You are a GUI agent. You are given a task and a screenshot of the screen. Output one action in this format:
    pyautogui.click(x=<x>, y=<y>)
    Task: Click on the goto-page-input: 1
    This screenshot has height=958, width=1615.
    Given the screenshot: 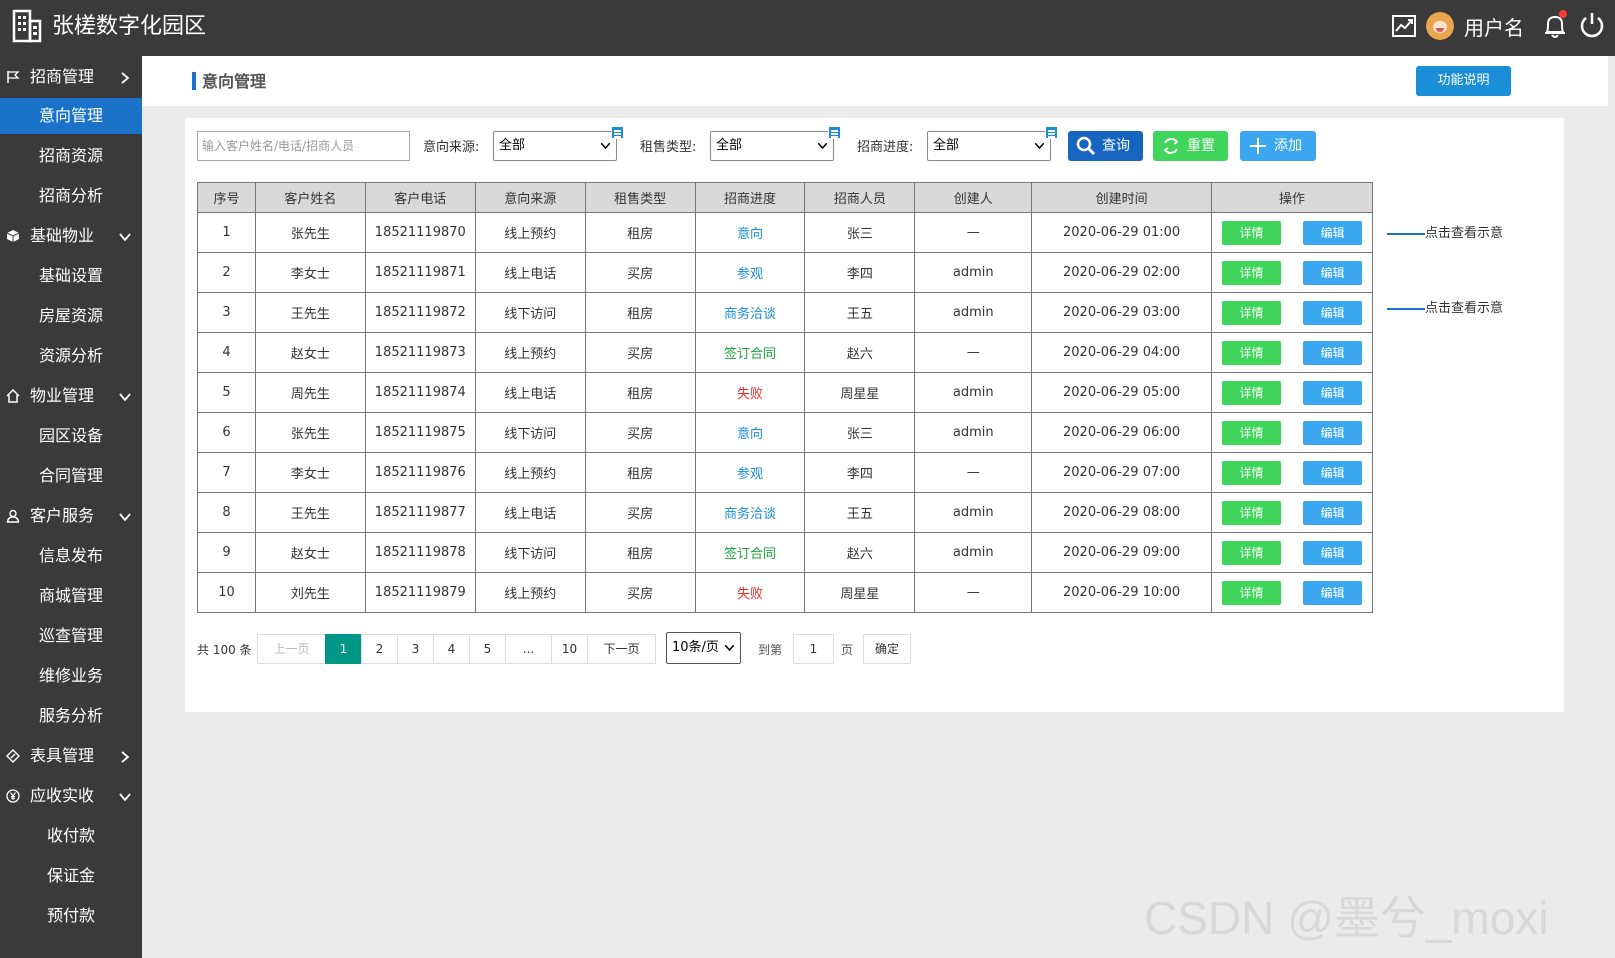 What is the action you would take?
    pyautogui.click(x=813, y=649)
    